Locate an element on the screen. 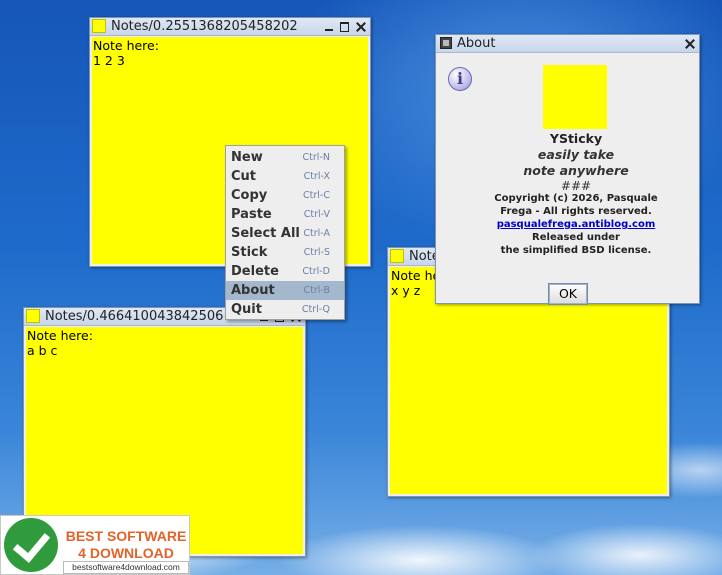 The image size is (722, 575). menu-item-stick: Stick Ctrl-S is located at coordinates (285, 252).